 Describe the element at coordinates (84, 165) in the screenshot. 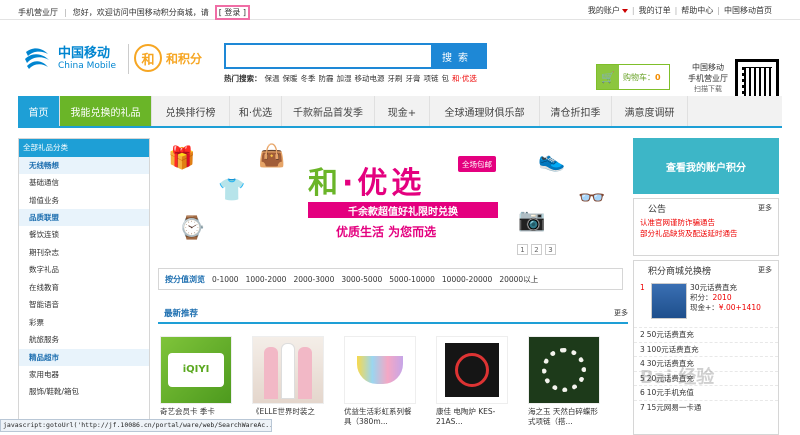

I see `sidebar-group: 无线畅想` at that location.